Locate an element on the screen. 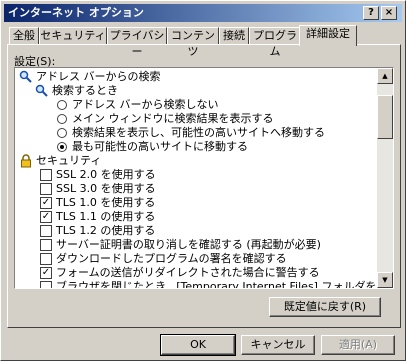 The height and width of the screenshot is (361, 406). option-label: 最も可能性の高いサイトに移動する is located at coordinates (160, 146).